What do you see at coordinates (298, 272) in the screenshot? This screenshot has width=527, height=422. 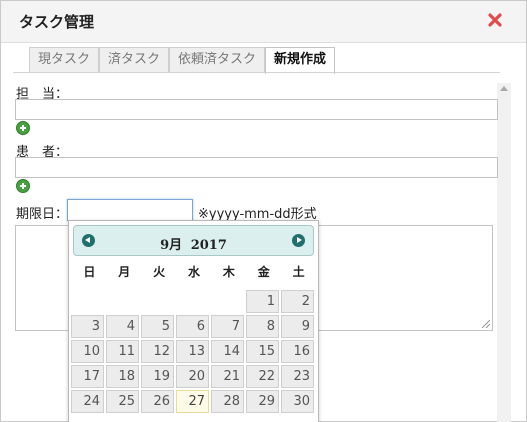 I see `weekday-label: 土` at bounding box center [298, 272].